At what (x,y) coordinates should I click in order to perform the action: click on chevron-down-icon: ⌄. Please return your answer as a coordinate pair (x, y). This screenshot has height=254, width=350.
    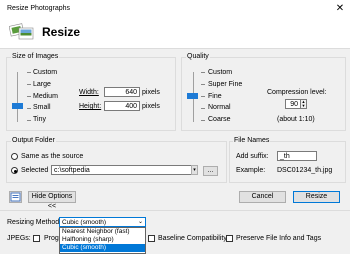
    Looking at the image, I should click on (141, 222).